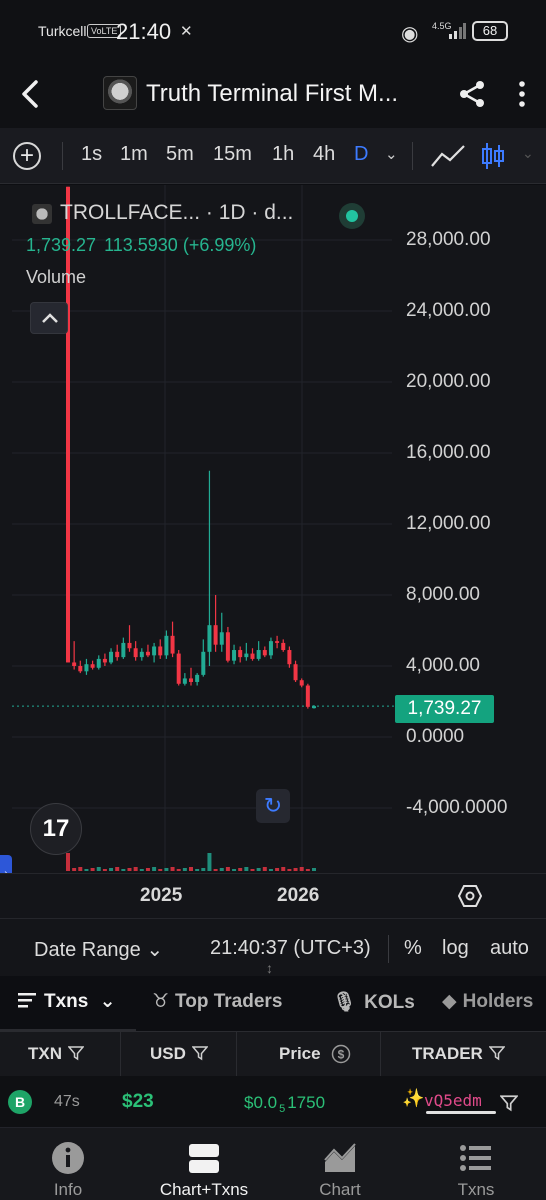 This screenshot has height=1200, width=546. I want to click on last-price-tag: 1,739.27, so click(444, 709).